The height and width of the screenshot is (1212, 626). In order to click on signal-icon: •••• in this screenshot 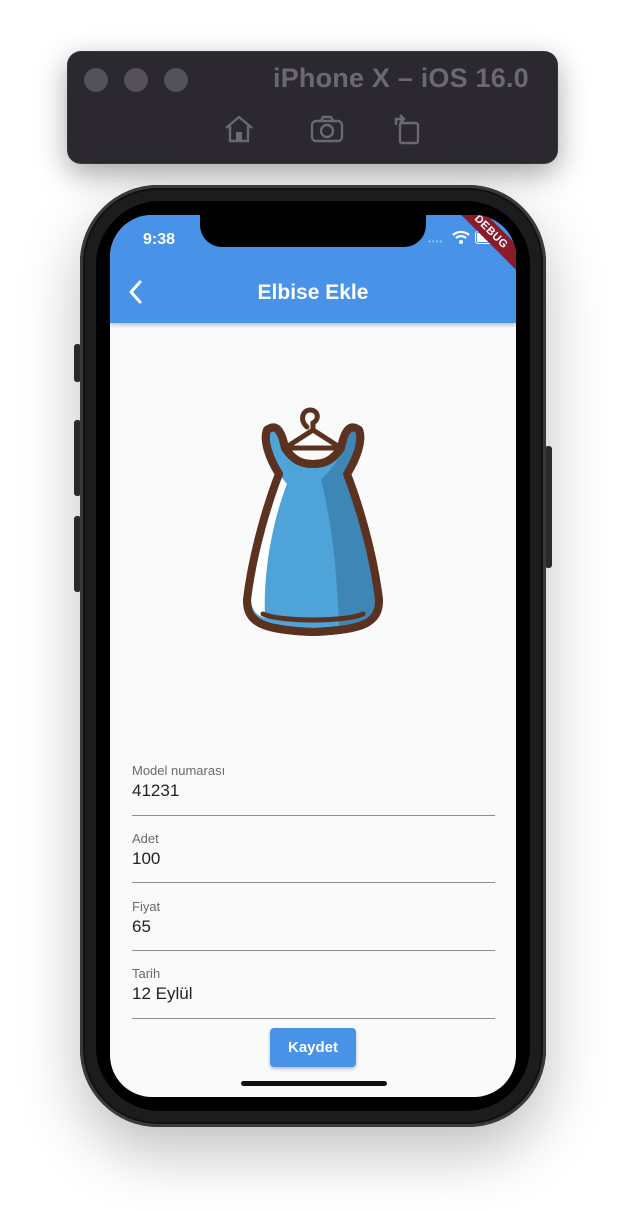, I will do `click(436, 241)`.